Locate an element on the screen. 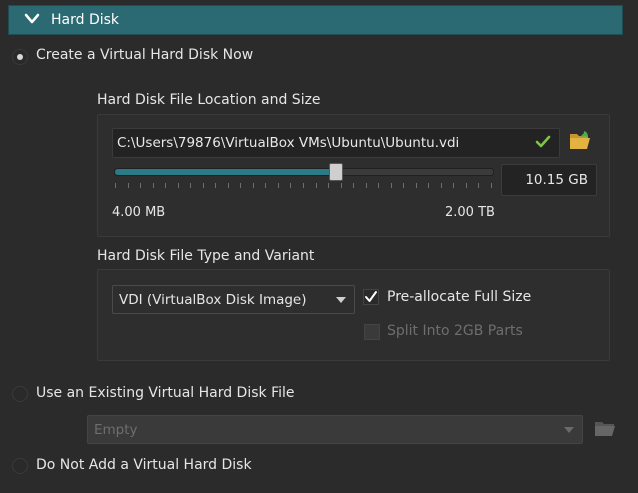 The height and width of the screenshot is (493, 638). split-checkbox is located at coordinates (372, 332).